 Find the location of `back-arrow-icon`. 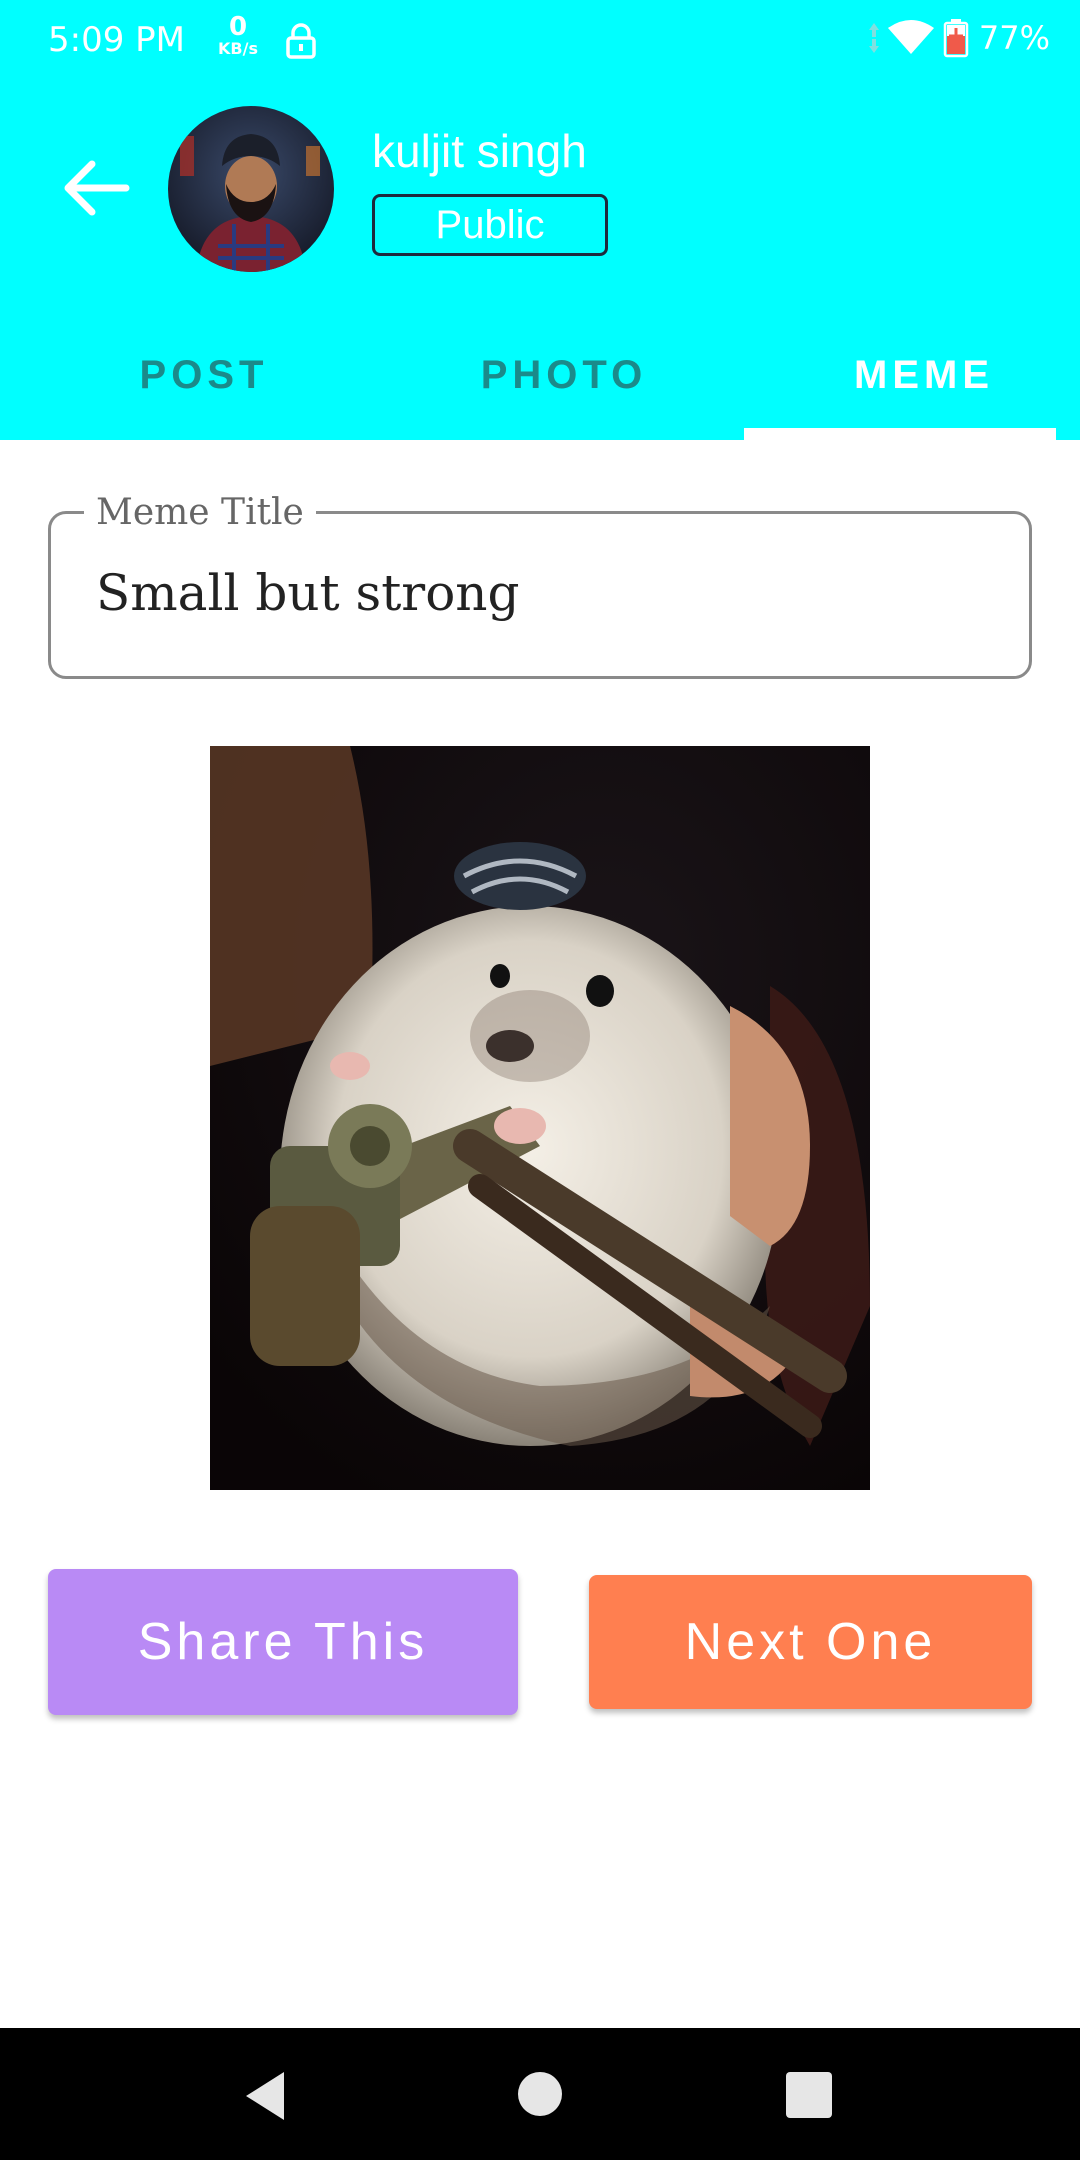

back-arrow-icon is located at coordinates (96, 188).